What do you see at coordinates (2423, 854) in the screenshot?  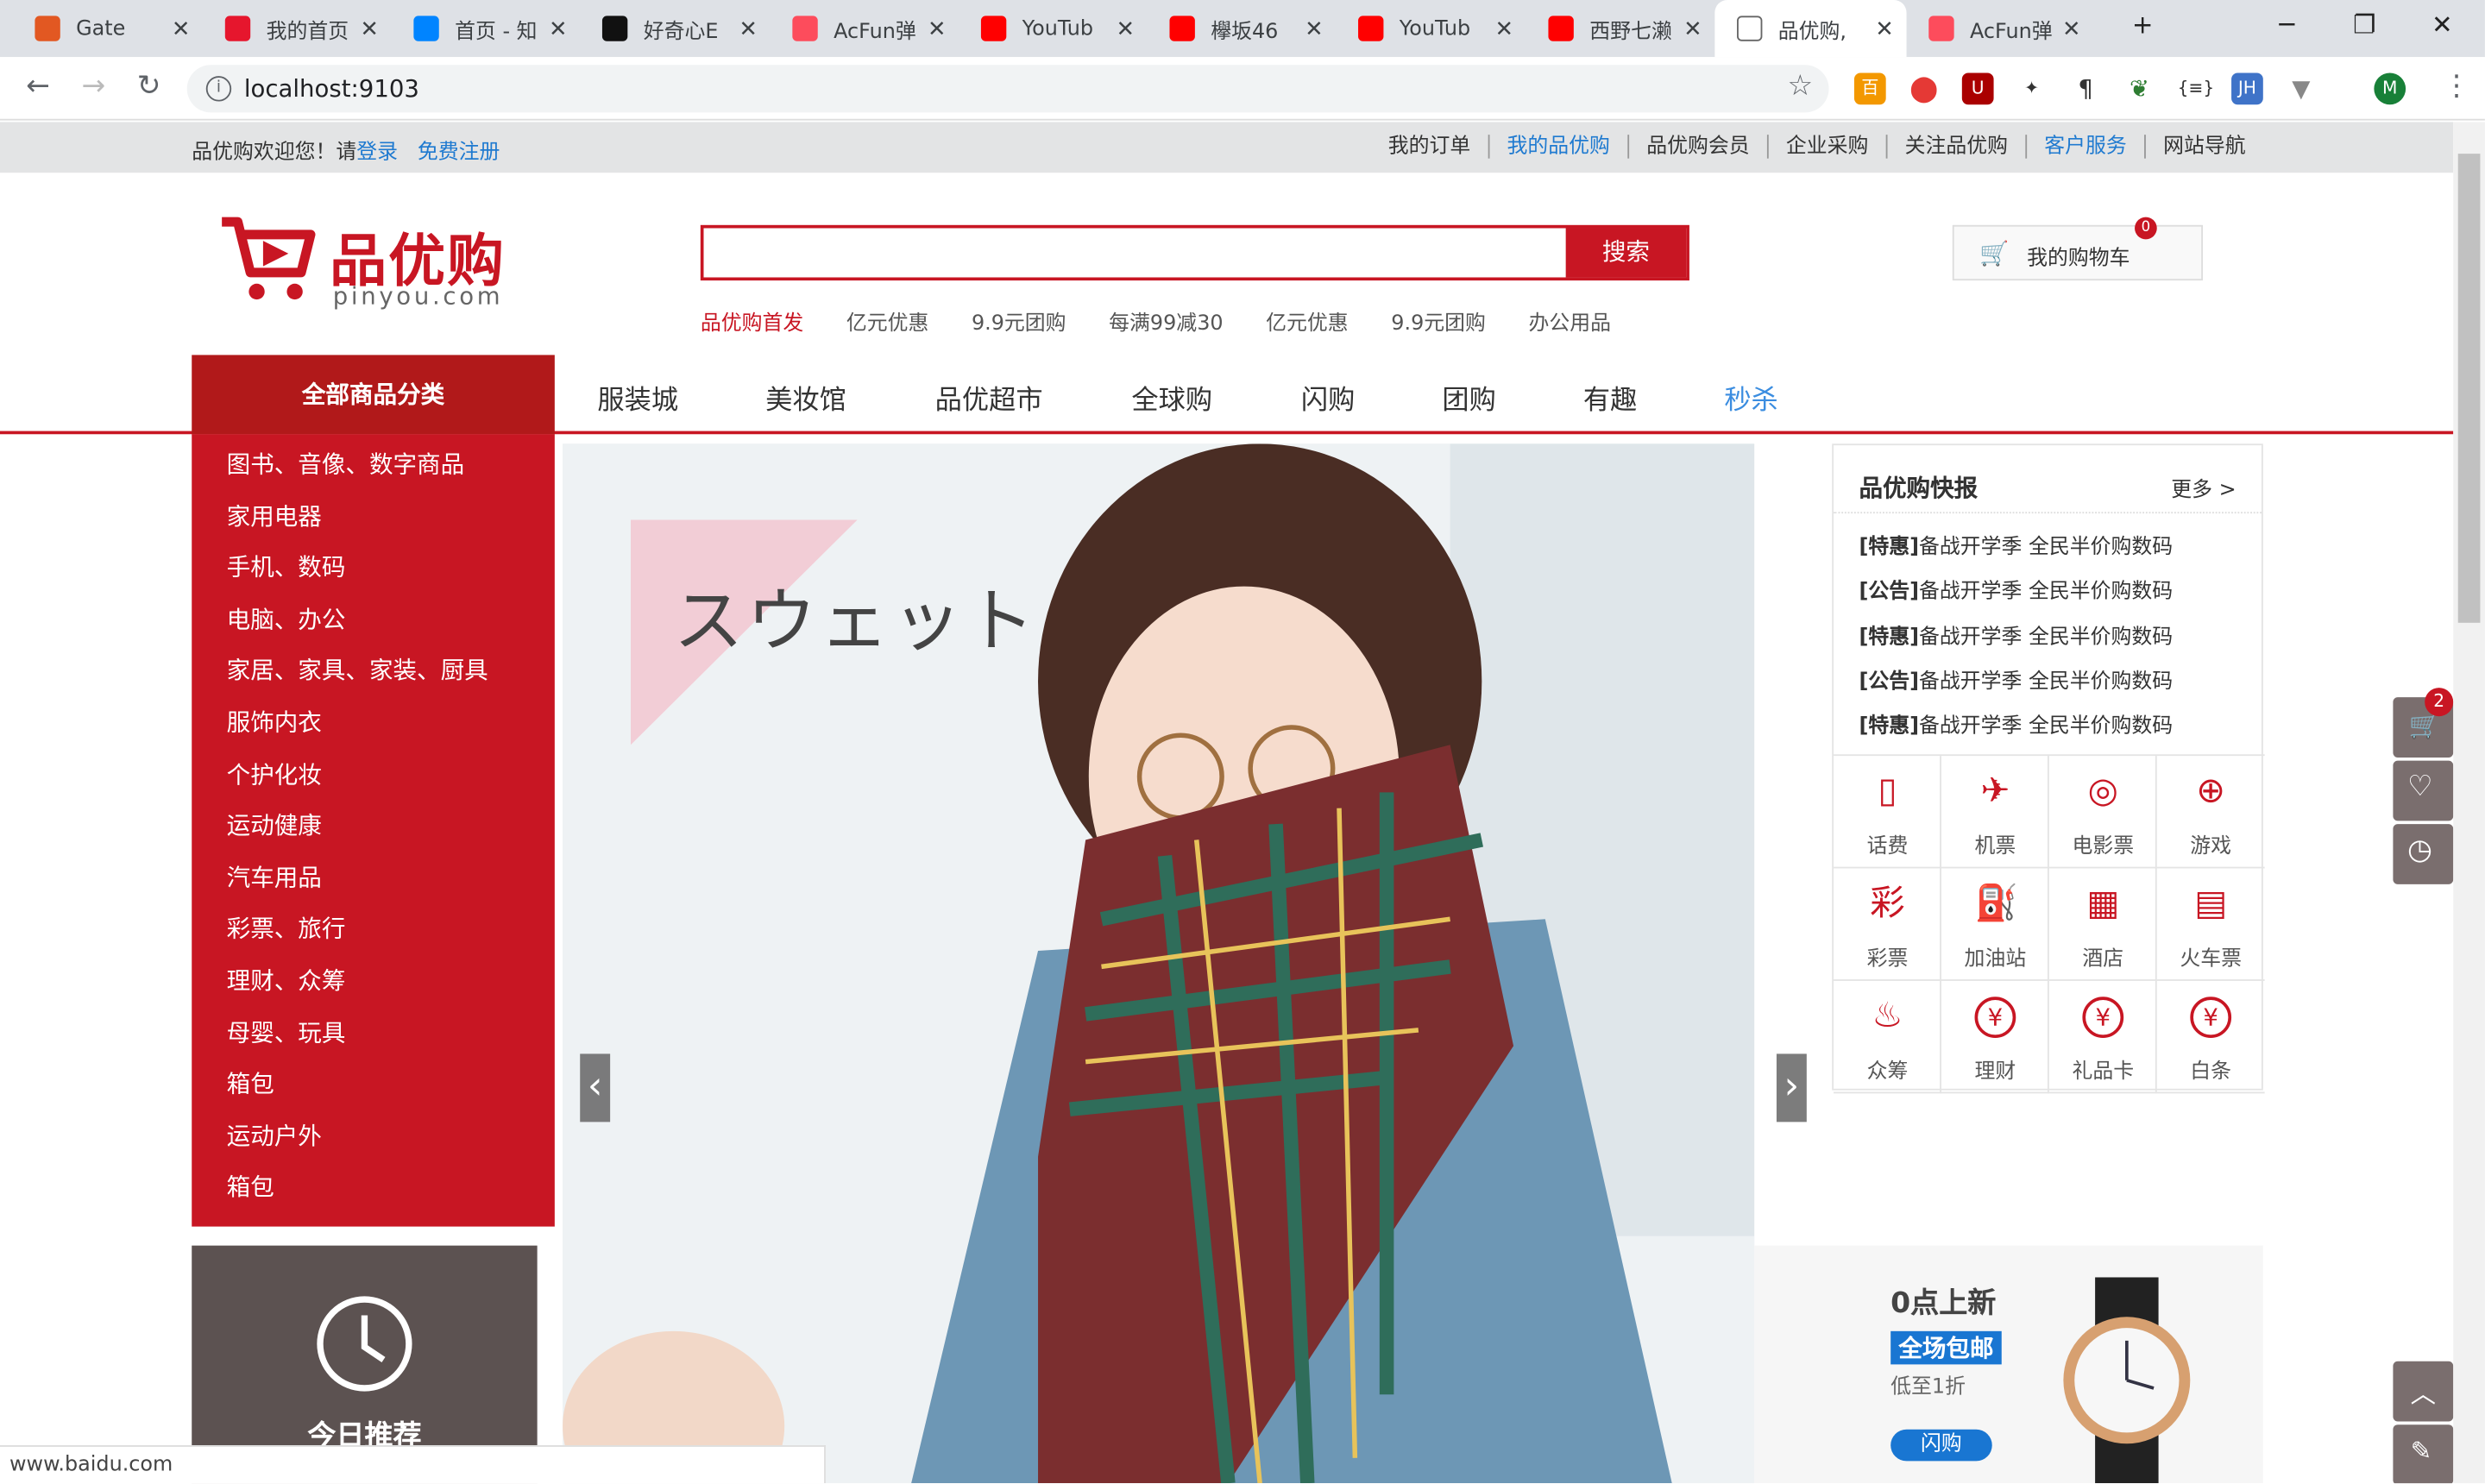 I see `sidebar-history-button: ◷` at bounding box center [2423, 854].